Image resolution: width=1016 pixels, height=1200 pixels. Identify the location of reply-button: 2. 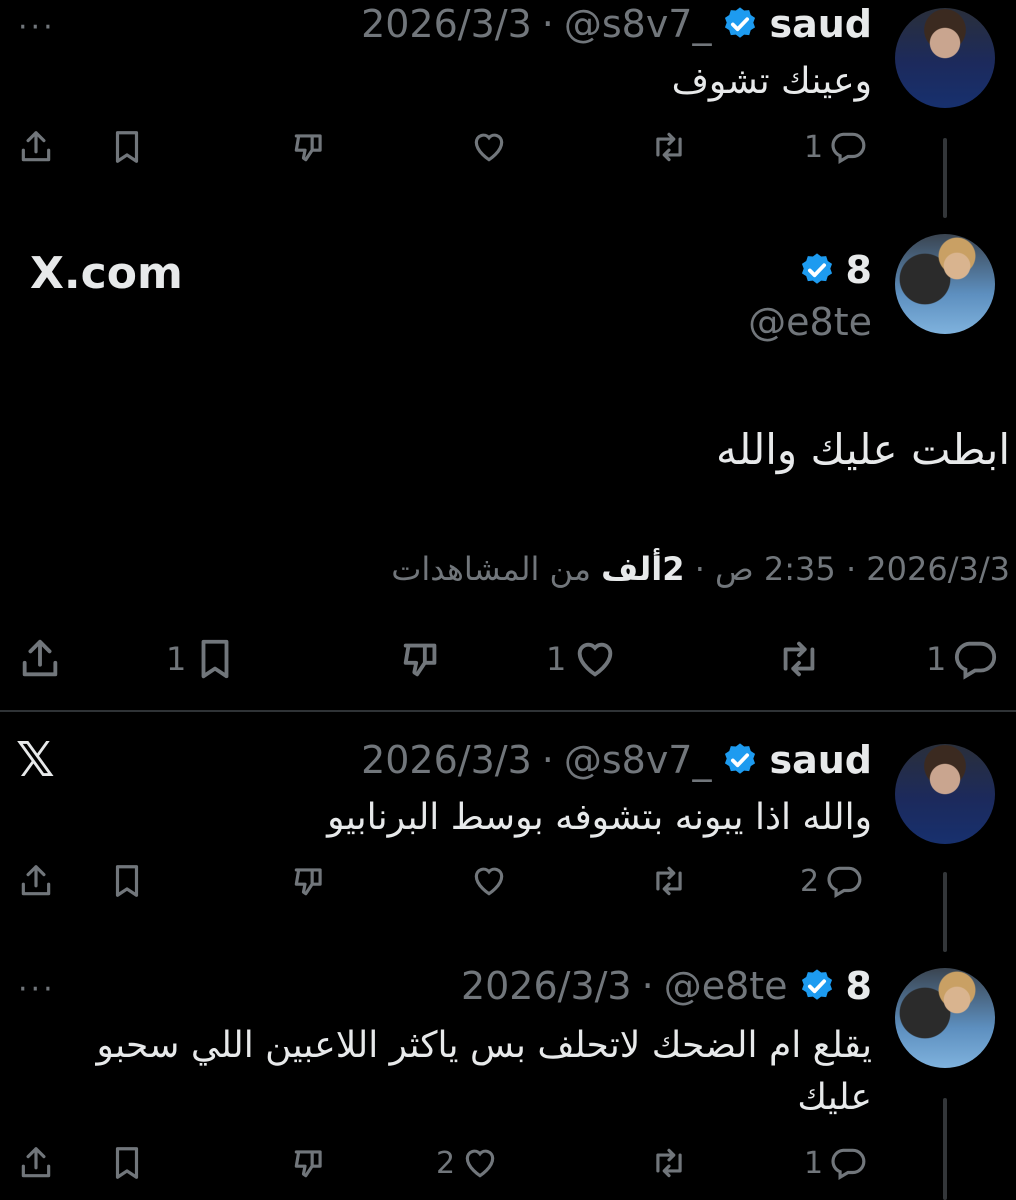
(831, 881).